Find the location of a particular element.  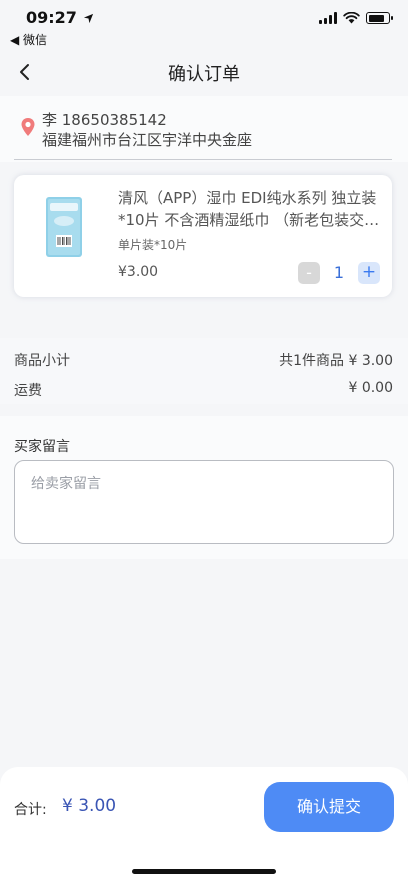

order-summary is located at coordinates (204, 371).